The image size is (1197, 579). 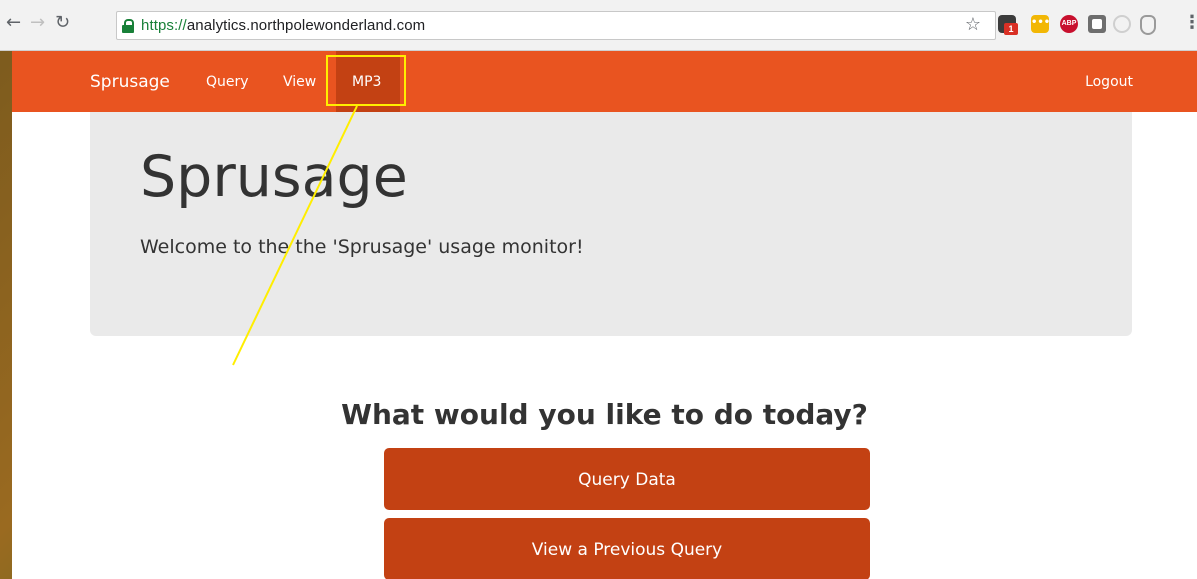 What do you see at coordinates (295, 235) in the screenshot?
I see `annotation-pointer-line` at bounding box center [295, 235].